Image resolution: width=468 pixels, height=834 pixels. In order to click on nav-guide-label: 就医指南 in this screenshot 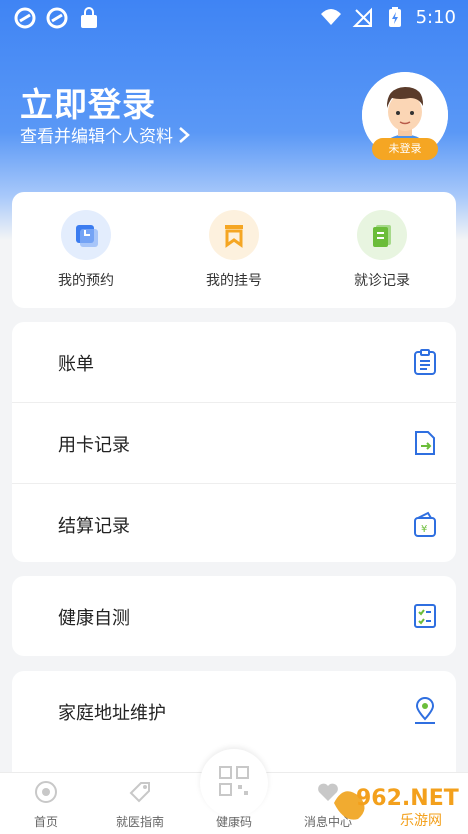, I will do `click(139, 822)`.